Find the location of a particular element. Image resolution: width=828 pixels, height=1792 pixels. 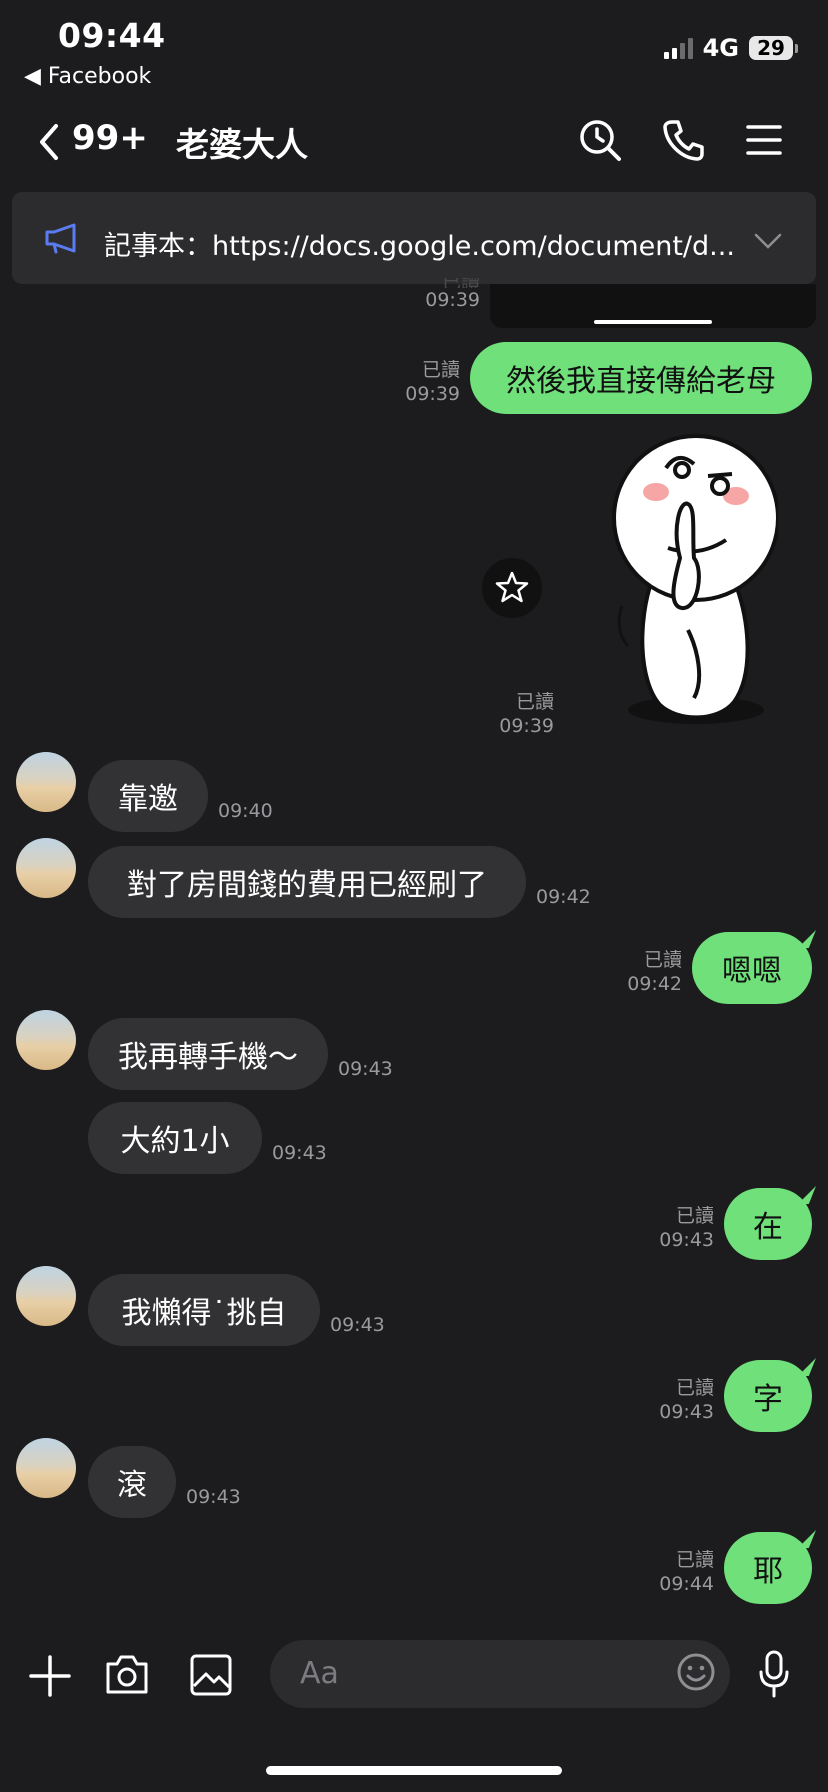

status-time: 09:44 is located at coordinates (112, 35).